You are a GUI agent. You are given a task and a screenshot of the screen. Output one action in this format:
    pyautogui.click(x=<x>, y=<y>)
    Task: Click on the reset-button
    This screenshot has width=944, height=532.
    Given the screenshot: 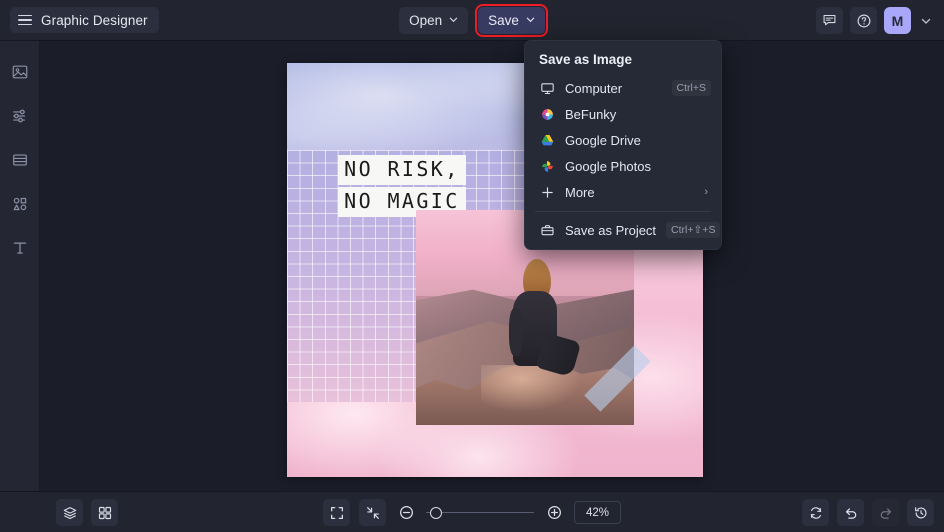 What is the action you would take?
    pyautogui.click(x=815, y=512)
    